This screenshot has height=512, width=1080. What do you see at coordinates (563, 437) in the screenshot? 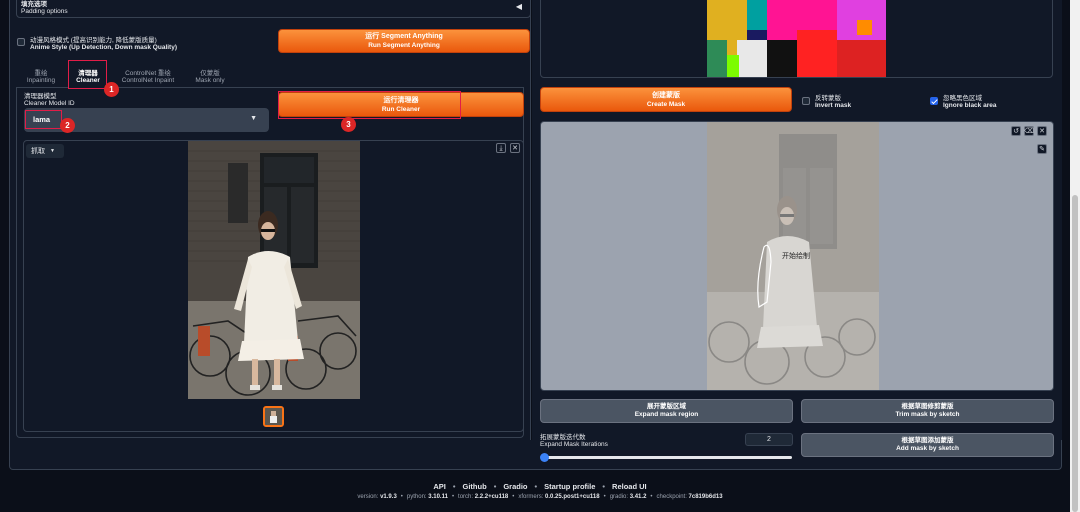
I see `expand-iterations-label-cn: 拓展蒙版迭代数` at bounding box center [563, 437].